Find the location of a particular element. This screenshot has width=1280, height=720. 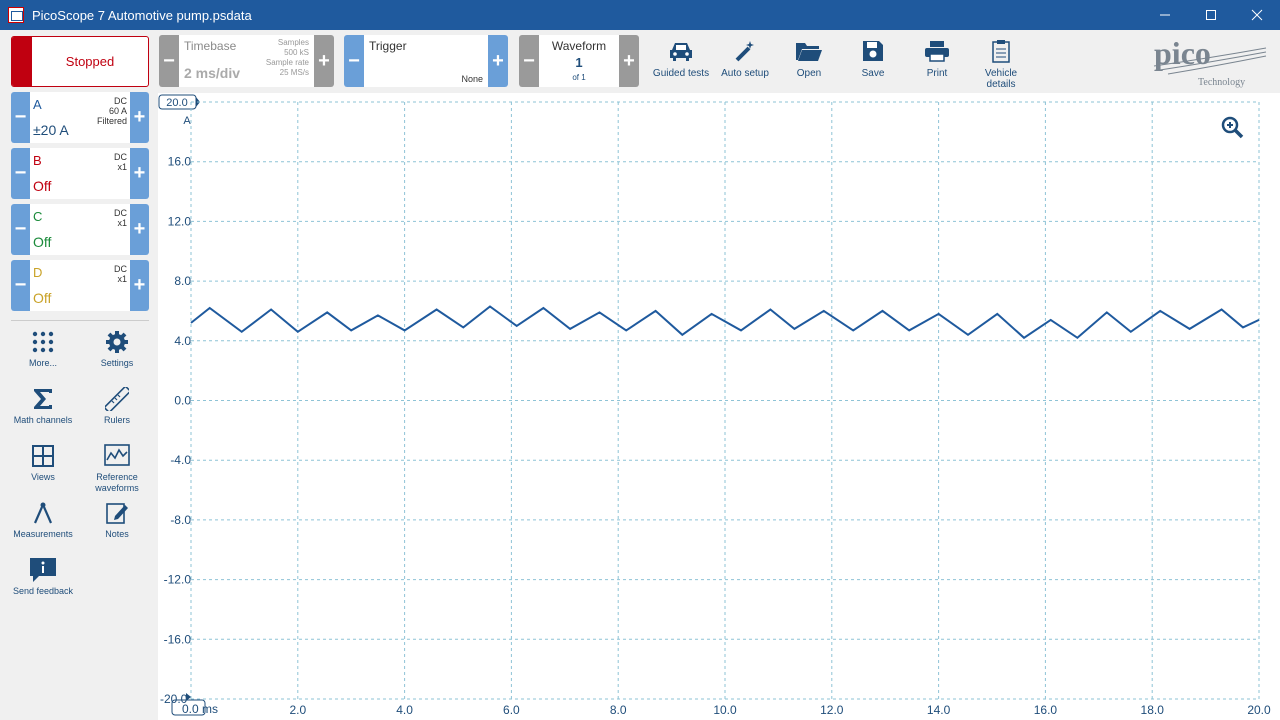

channel-a-control: − A DC 60 A Filtered ±20 A + is located at coordinates (80, 117).